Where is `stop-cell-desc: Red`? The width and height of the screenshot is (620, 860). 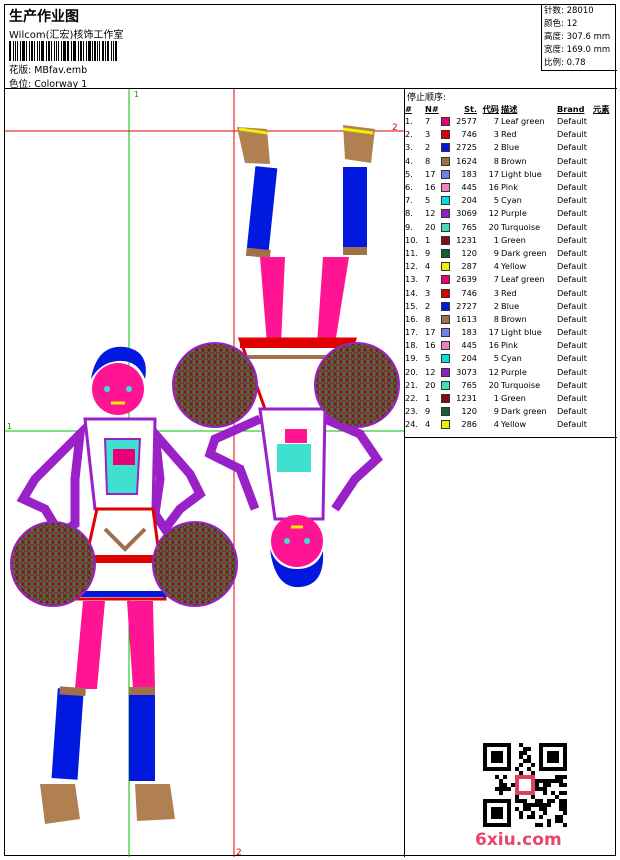 stop-cell-desc: Red is located at coordinates (509, 134).